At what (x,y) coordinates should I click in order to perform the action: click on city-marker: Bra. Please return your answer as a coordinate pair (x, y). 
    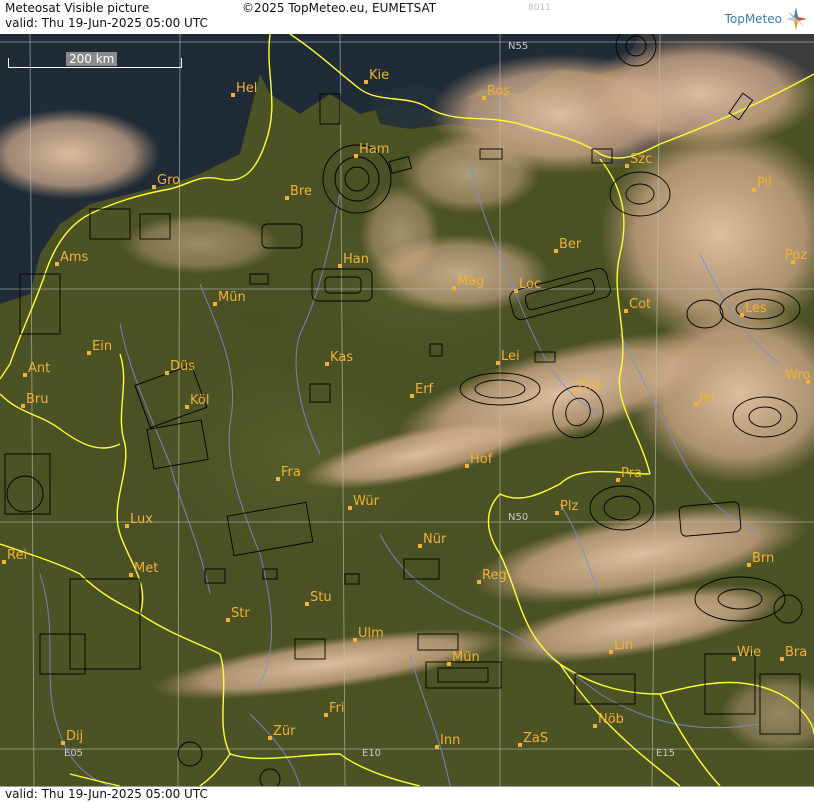
    Looking at the image, I should click on (793, 653).